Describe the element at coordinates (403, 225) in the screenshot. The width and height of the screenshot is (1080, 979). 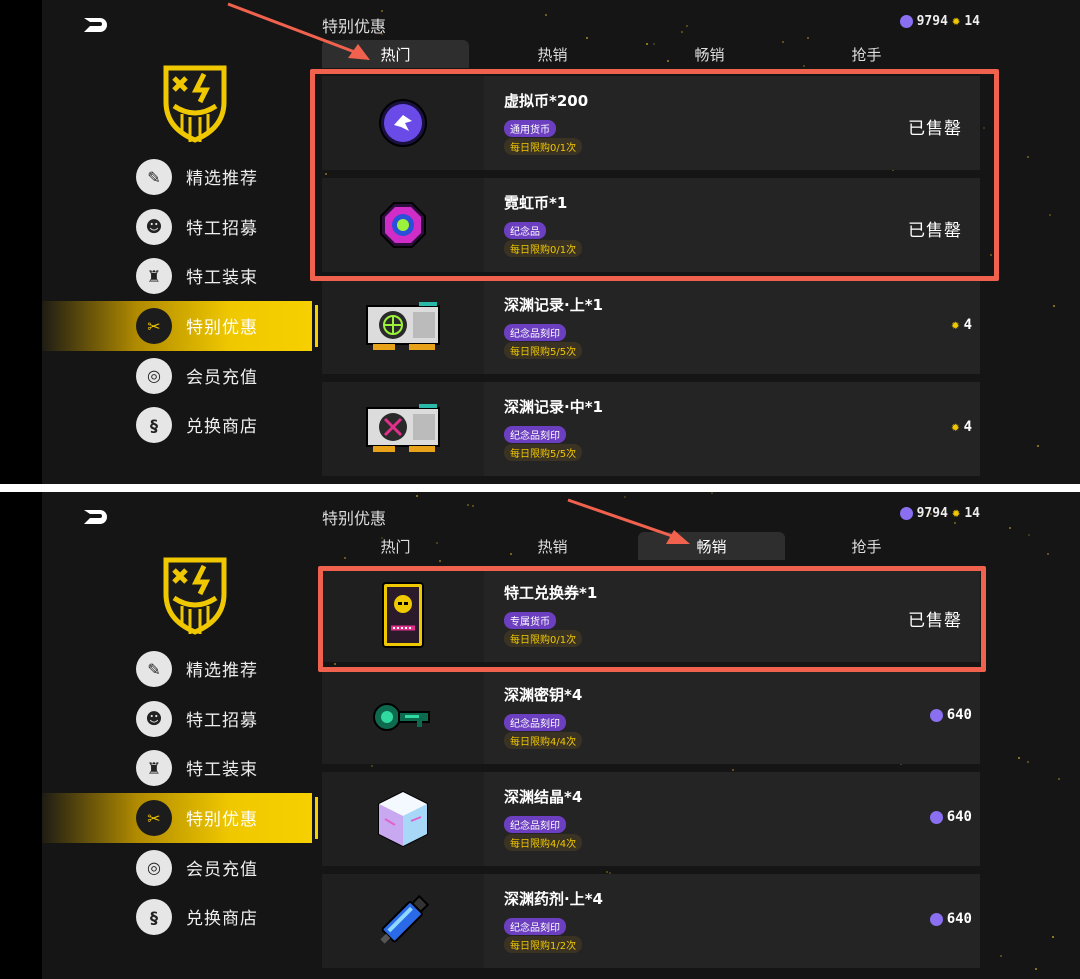
I see `neon-coin-icon` at that location.